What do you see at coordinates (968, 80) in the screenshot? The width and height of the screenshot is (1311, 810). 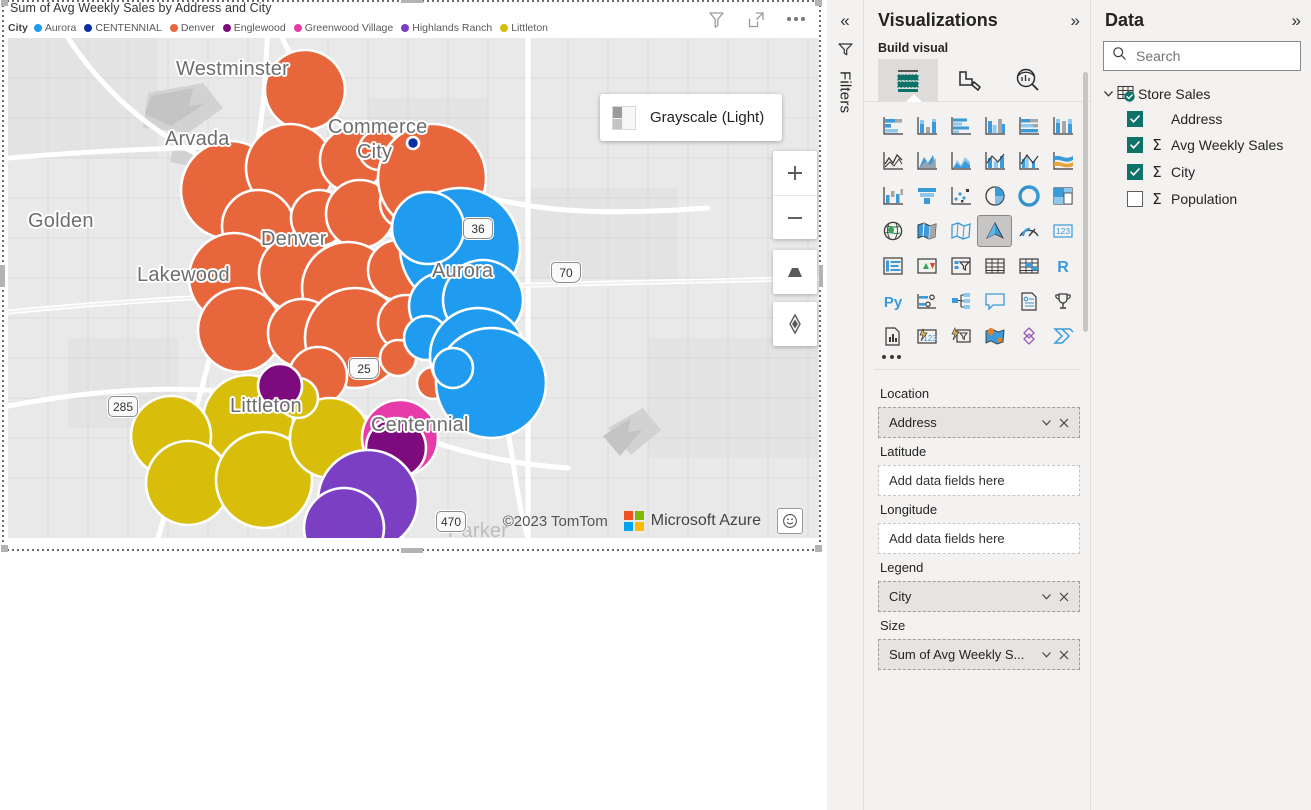 I see `format-visual-tab` at bounding box center [968, 80].